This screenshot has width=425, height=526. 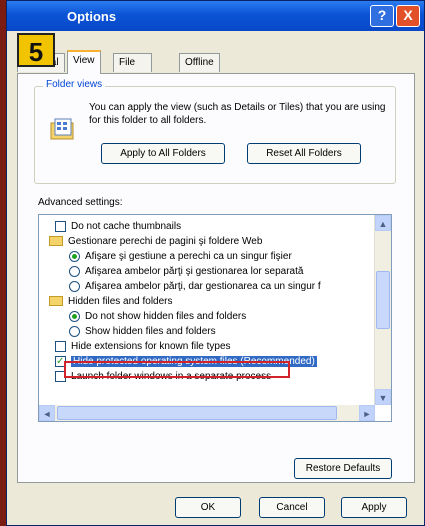 I want to click on ok-button: OK, so click(x=208, y=507).